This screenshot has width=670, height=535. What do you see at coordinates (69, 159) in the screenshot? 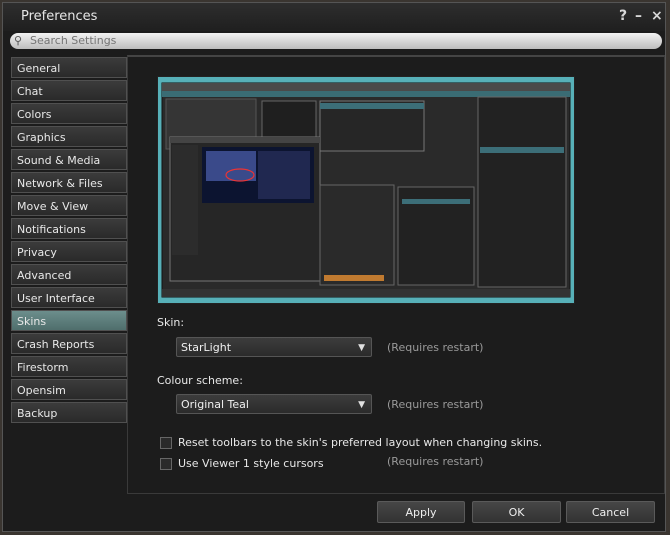
I see `tab-sound-media: Sound & Media` at bounding box center [69, 159].